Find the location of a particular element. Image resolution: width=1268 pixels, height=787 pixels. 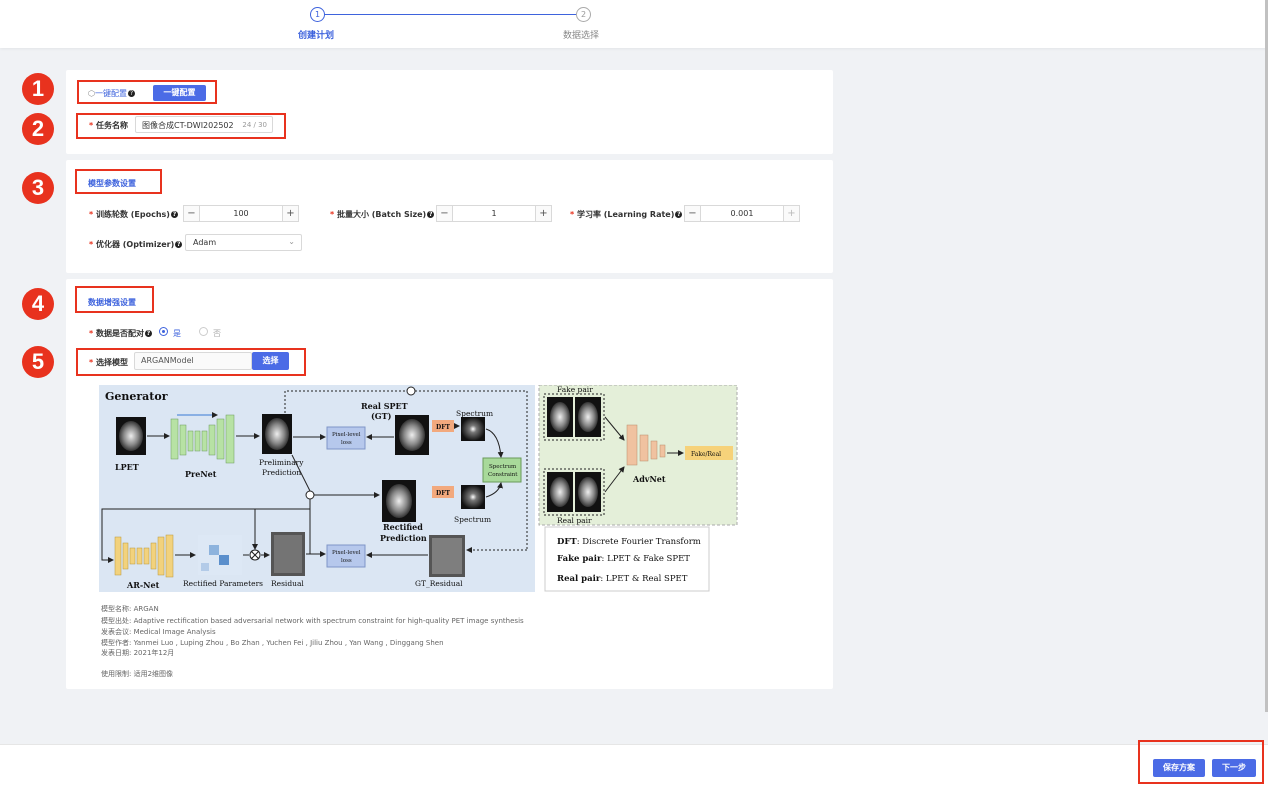

step-1-label: 创建计划 is located at coordinates (316, 34).